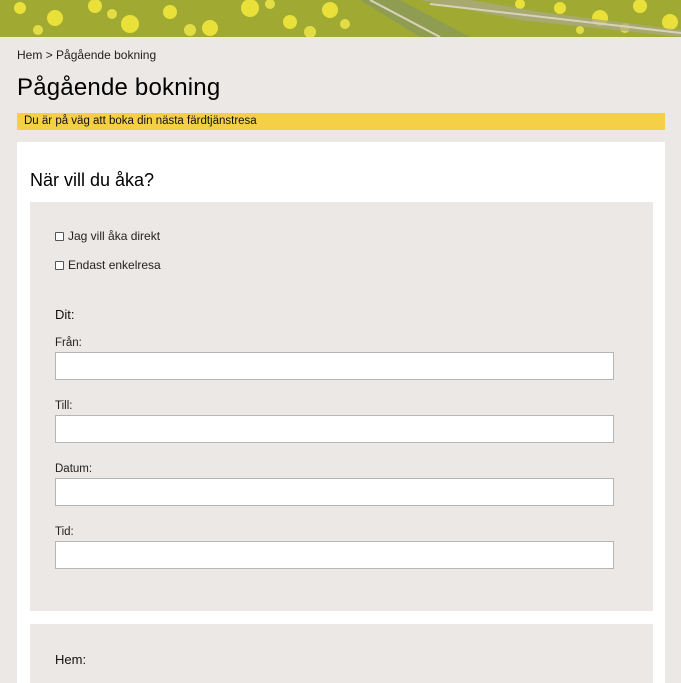 This screenshot has height=683, width=681. Describe the element at coordinates (114, 265) in the screenshot. I see `one-way-label: Endast enkelresa` at that location.